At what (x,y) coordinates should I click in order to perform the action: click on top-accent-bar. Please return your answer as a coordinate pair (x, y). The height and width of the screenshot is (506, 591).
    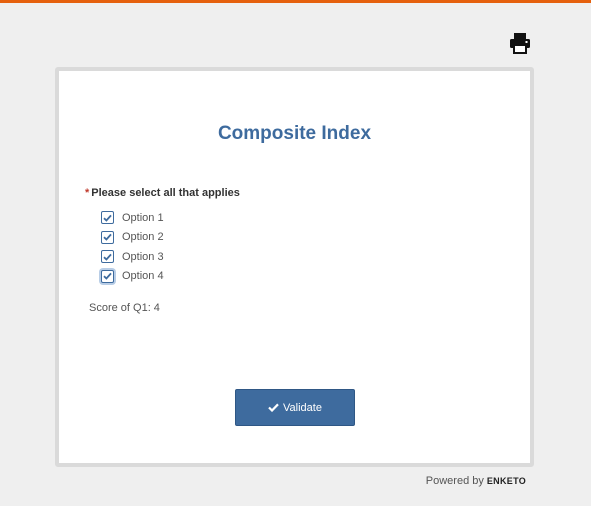
    Looking at the image, I should click on (295, 1).